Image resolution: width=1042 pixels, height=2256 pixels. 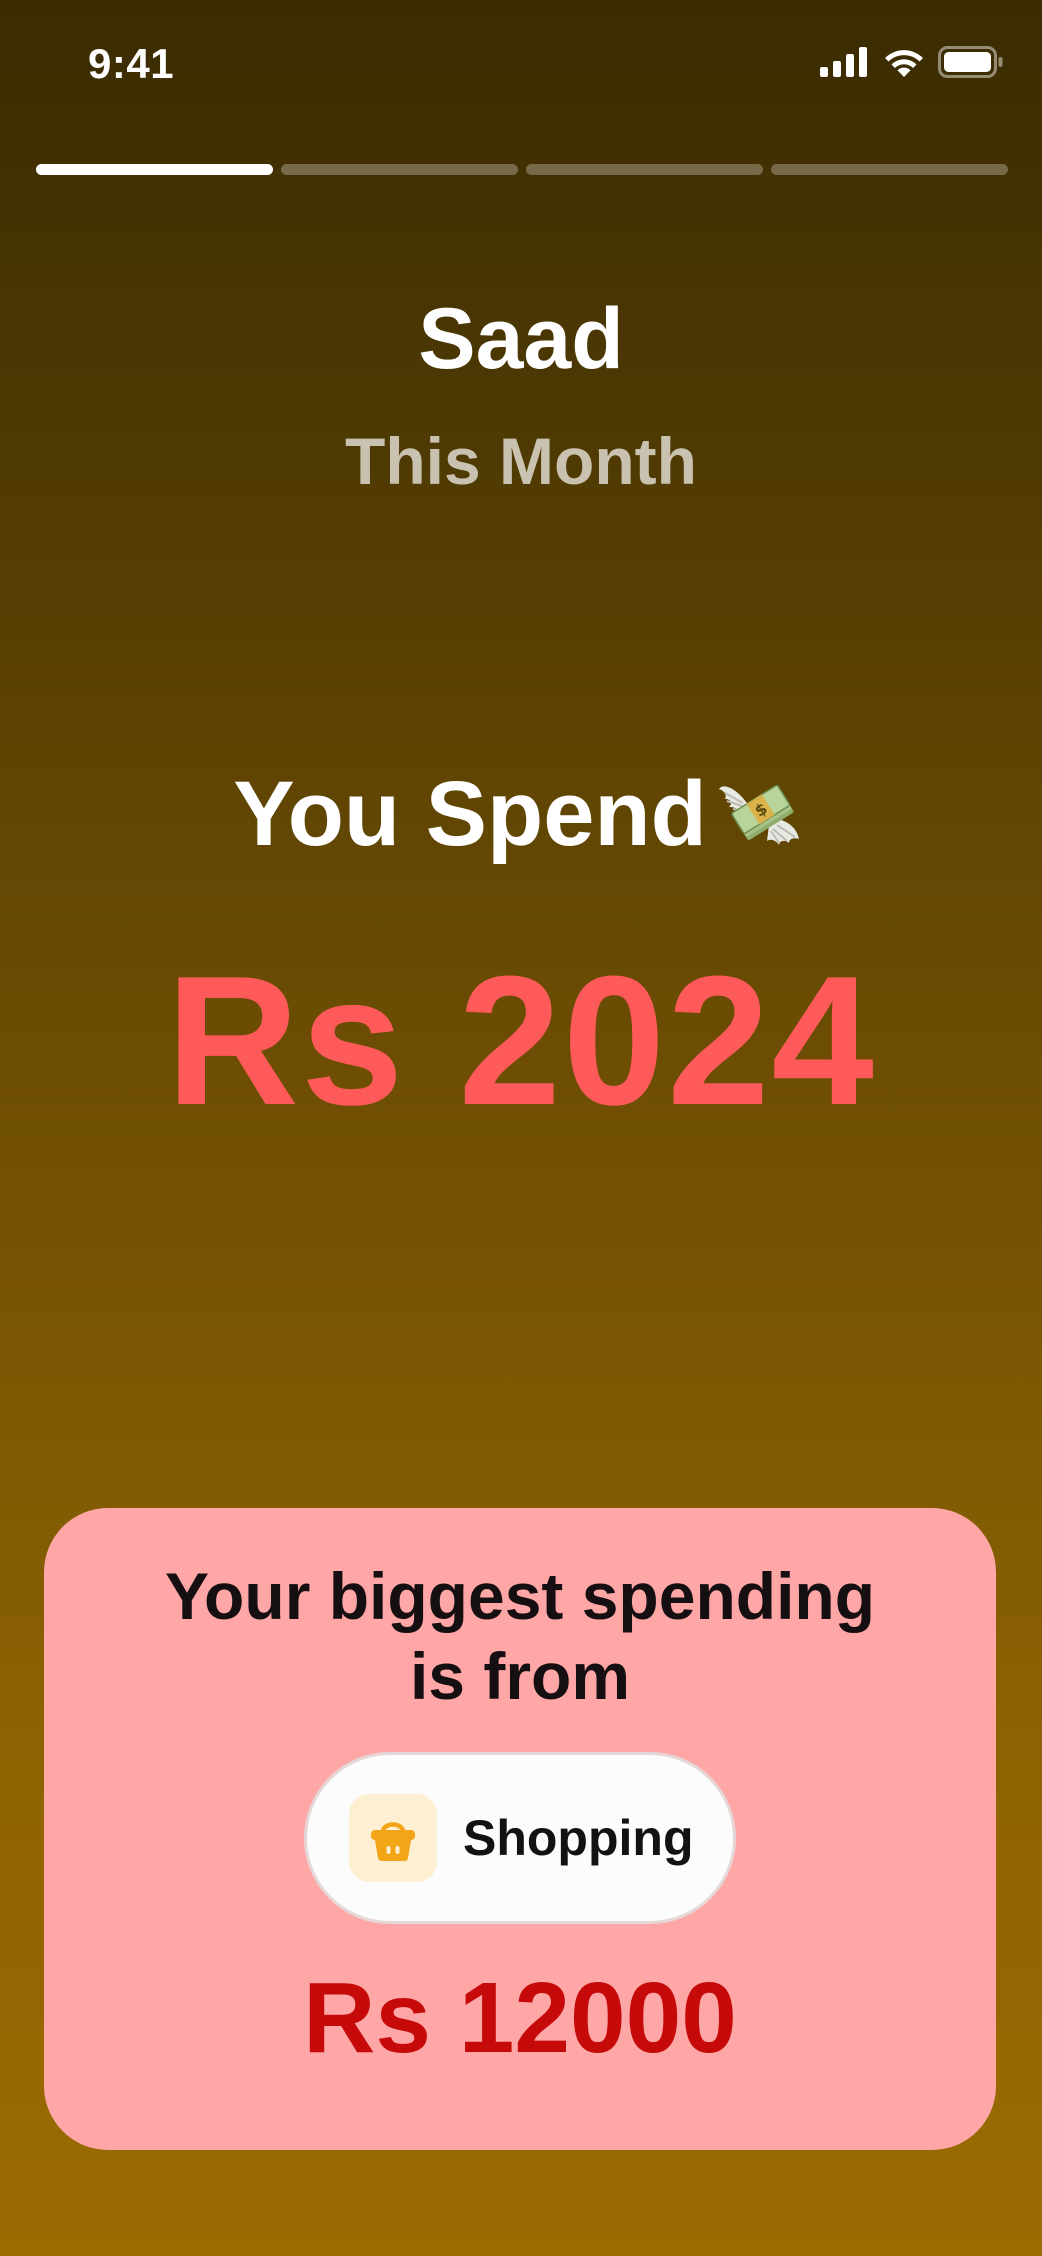 I want to click on shopping-basket-icon, so click(x=393, y=1841).